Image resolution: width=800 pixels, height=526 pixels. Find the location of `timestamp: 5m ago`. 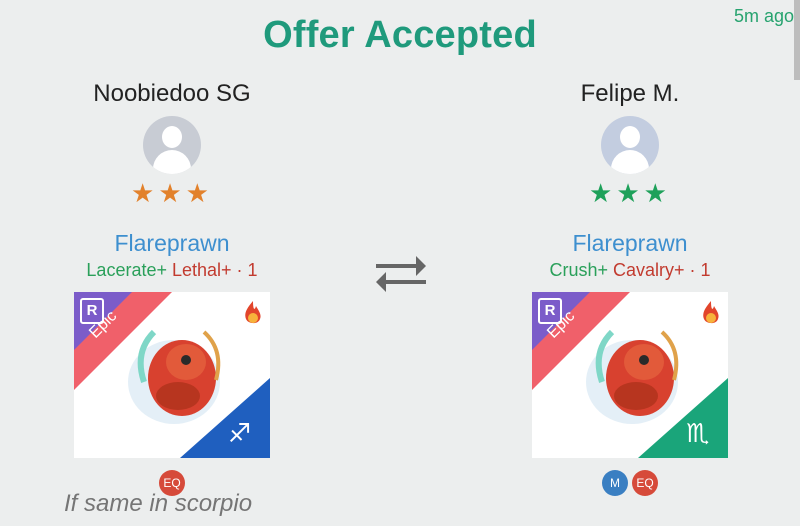

timestamp: 5m ago is located at coordinates (763, 16).